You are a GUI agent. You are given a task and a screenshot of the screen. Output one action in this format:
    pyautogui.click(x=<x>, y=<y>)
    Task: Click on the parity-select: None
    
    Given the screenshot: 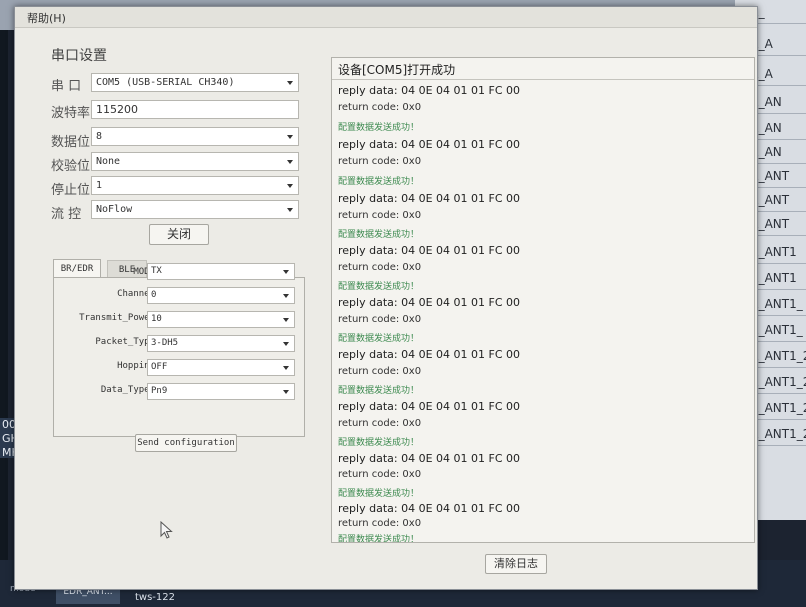 What is the action you would take?
    pyautogui.click(x=195, y=161)
    